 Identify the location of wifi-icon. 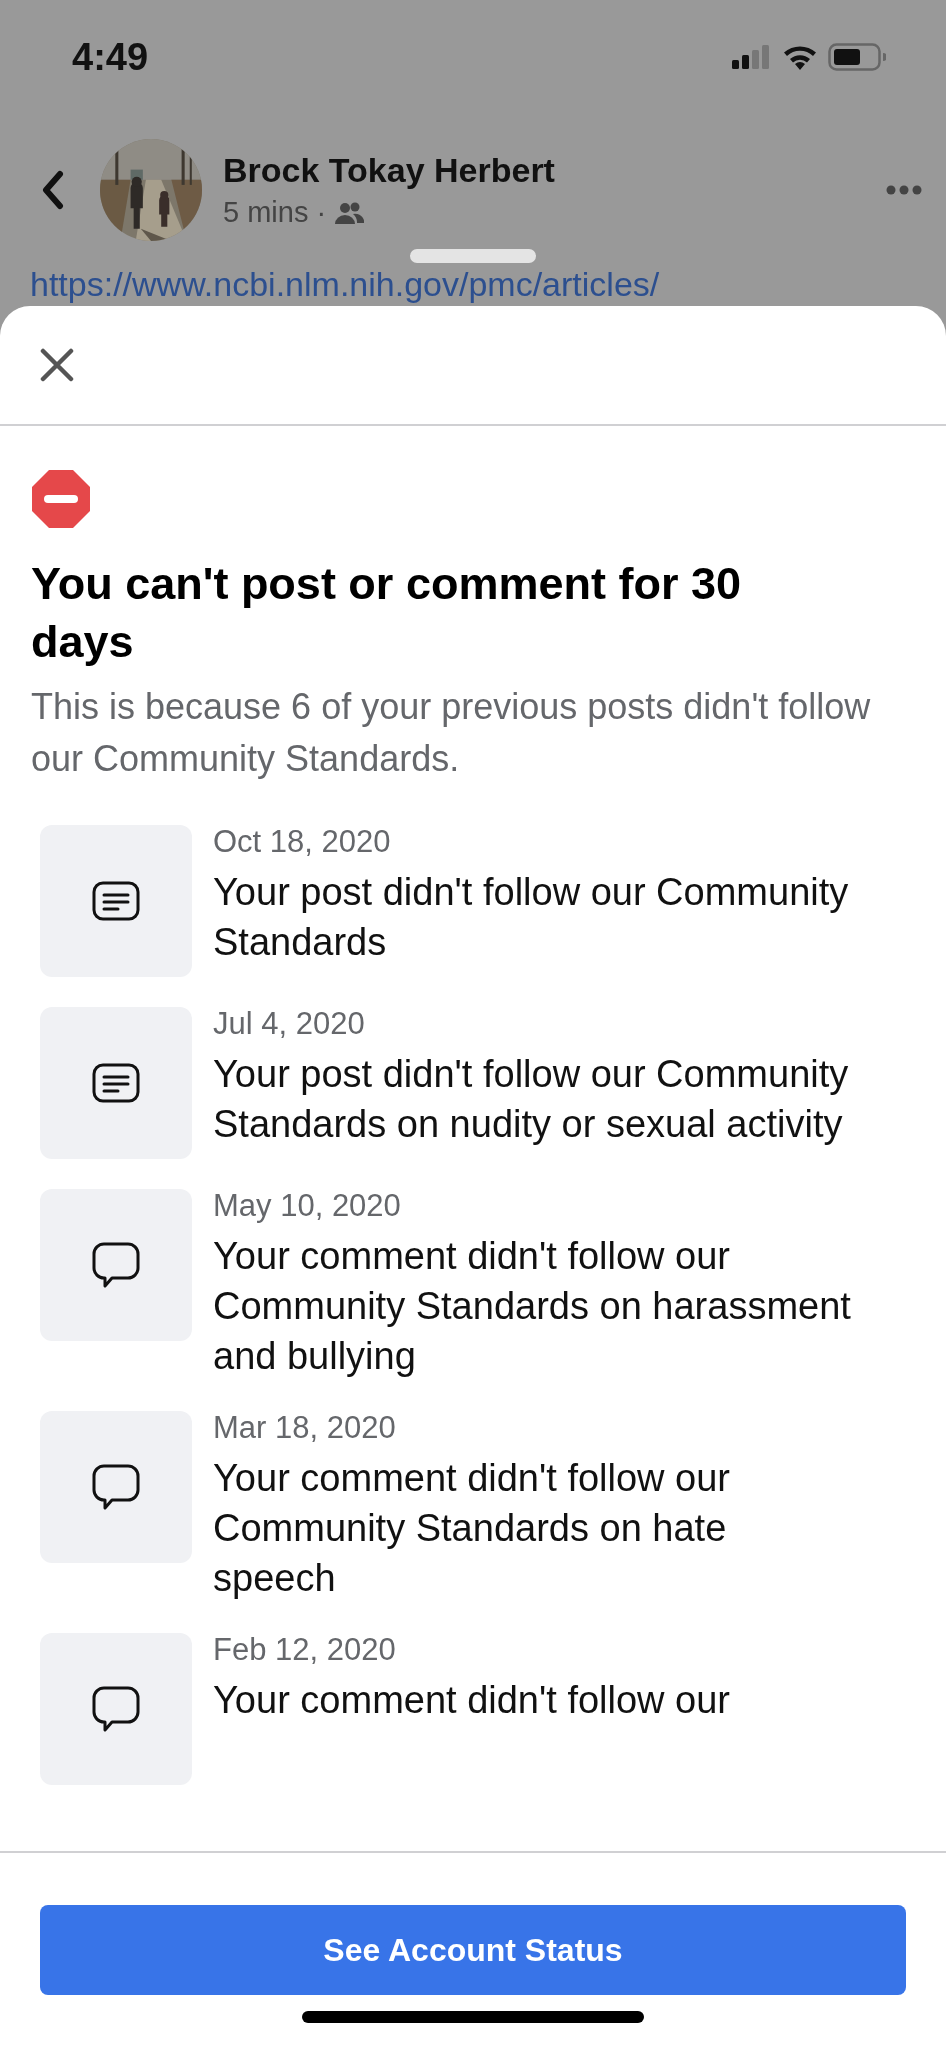
(800, 57).